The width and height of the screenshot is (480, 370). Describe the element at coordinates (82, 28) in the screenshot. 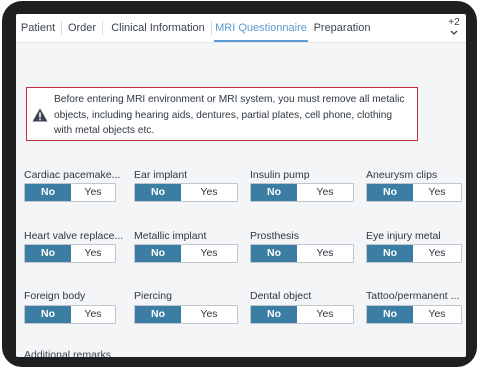

I see `tab-order: Order` at that location.